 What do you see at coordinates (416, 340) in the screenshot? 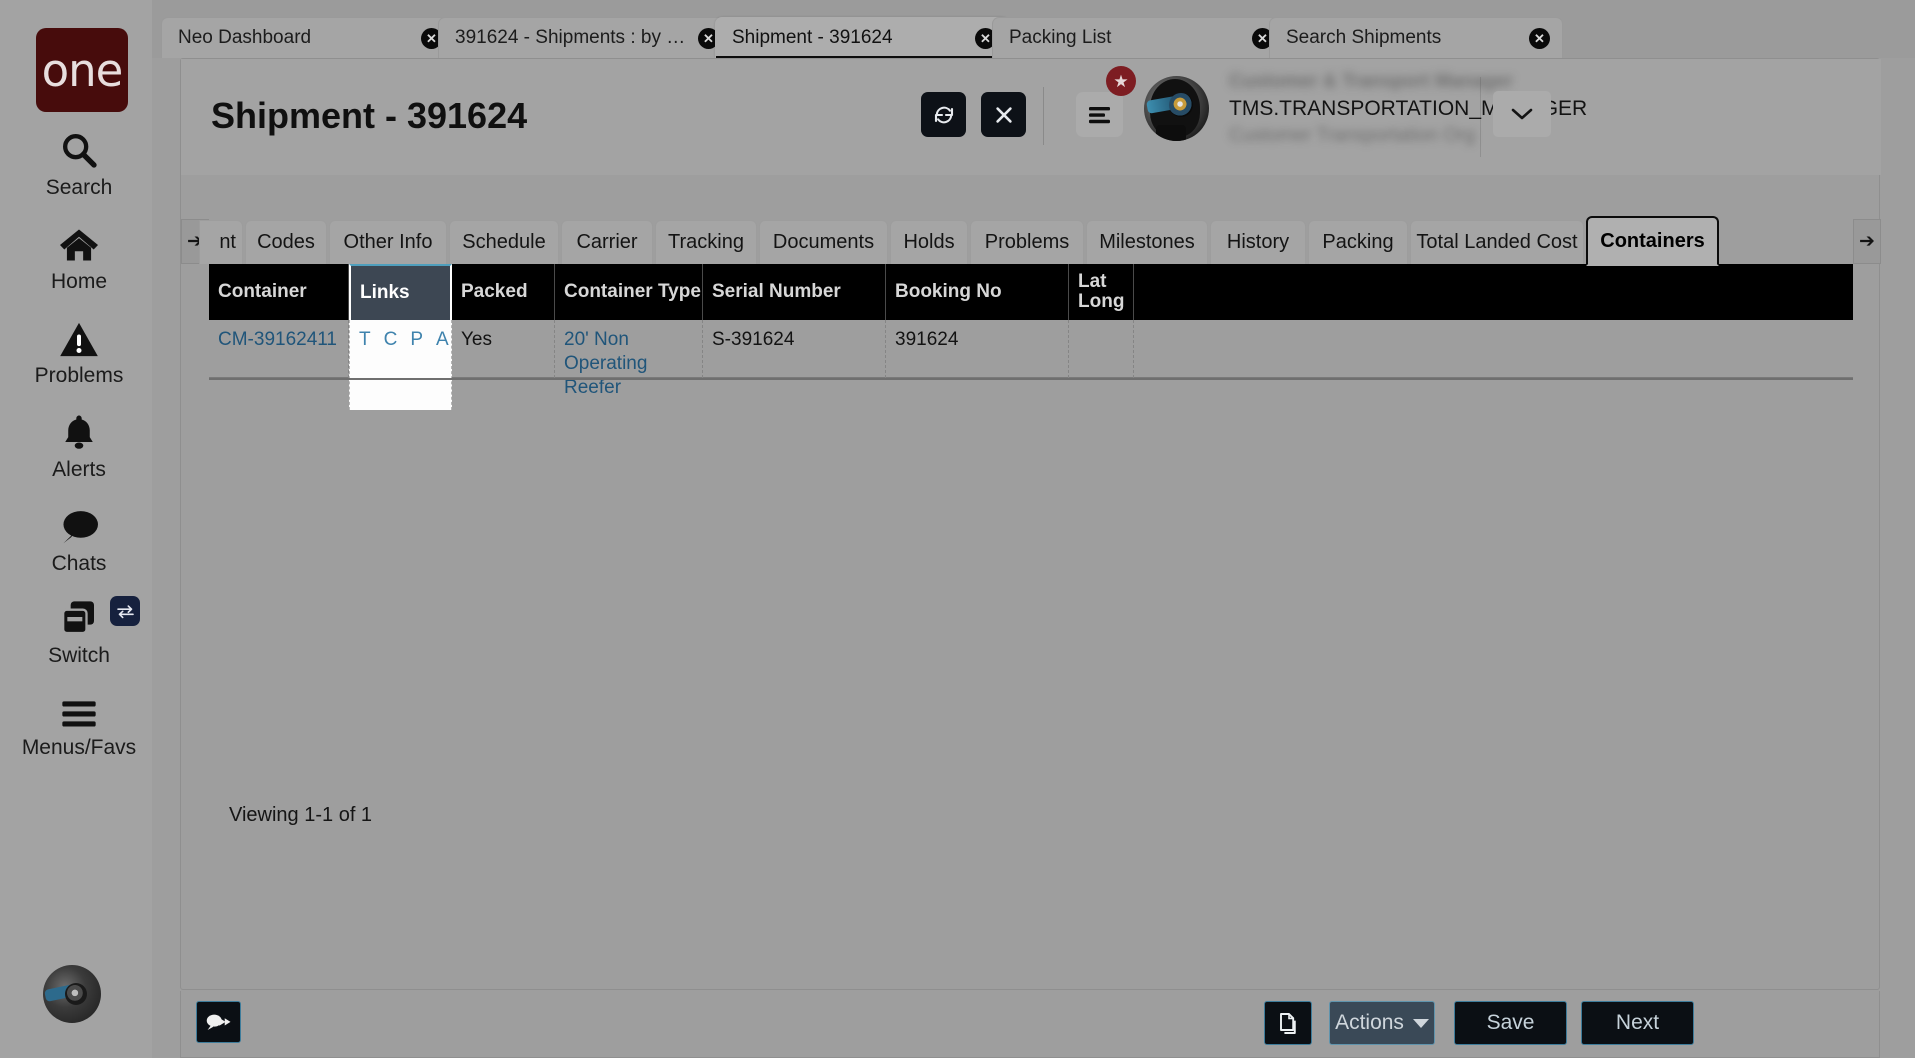
I see `link-p: P` at bounding box center [416, 340].